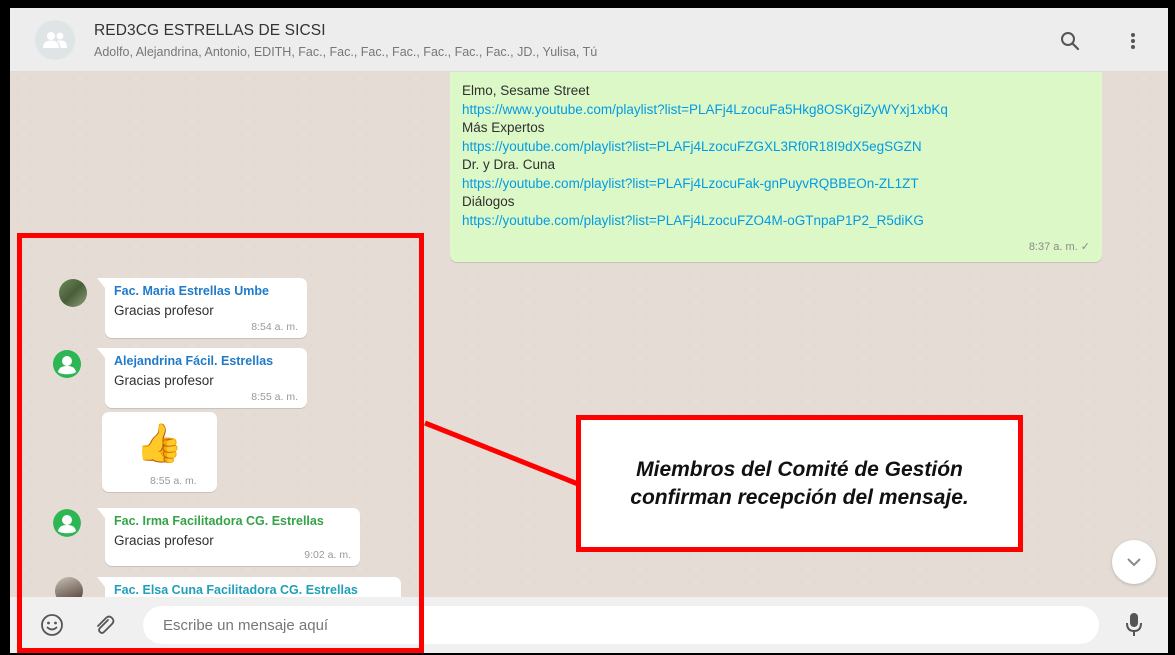  Describe the element at coordinates (55, 40) in the screenshot. I see `group-avatar-icon` at that location.